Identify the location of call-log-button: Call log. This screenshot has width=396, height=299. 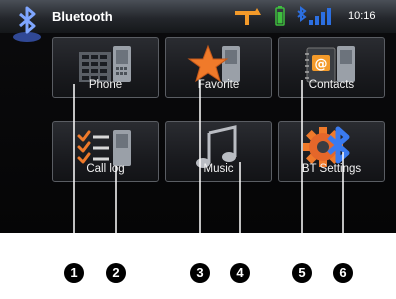
(105, 151).